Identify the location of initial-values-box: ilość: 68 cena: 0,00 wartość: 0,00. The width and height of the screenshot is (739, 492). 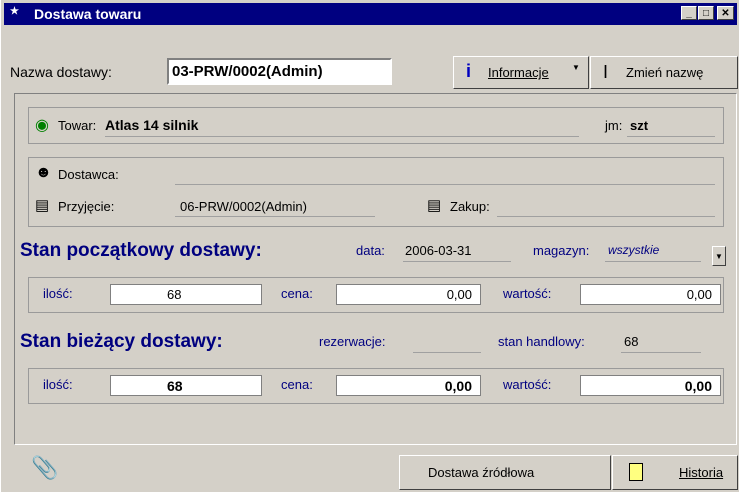
(376, 295).